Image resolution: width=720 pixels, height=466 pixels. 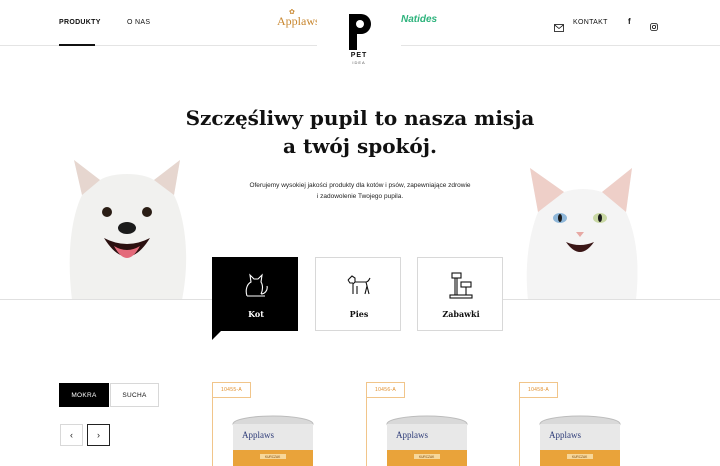 What do you see at coordinates (539, 390) in the screenshot?
I see `product-code-badge: 10458-A` at bounding box center [539, 390].